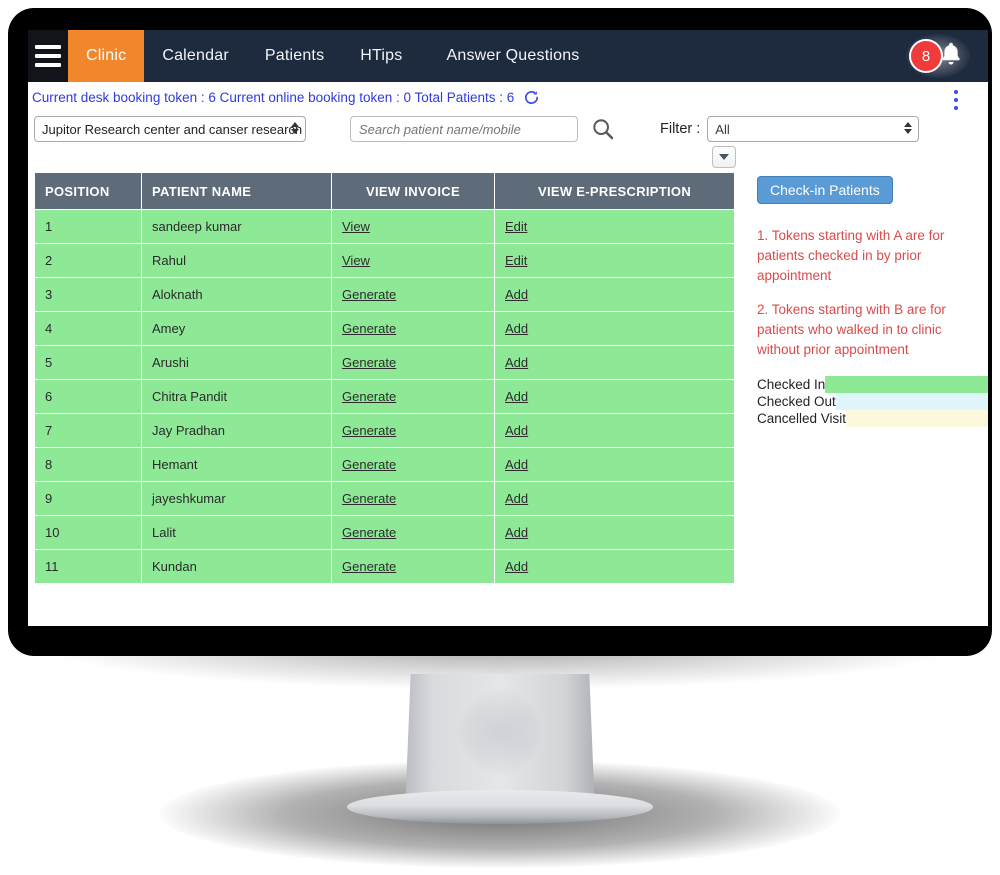 The width and height of the screenshot is (1000, 875). Describe the element at coordinates (384, 226) in the screenshot. I see `table-row: 1 sandeep kumar View Edit` at that location.